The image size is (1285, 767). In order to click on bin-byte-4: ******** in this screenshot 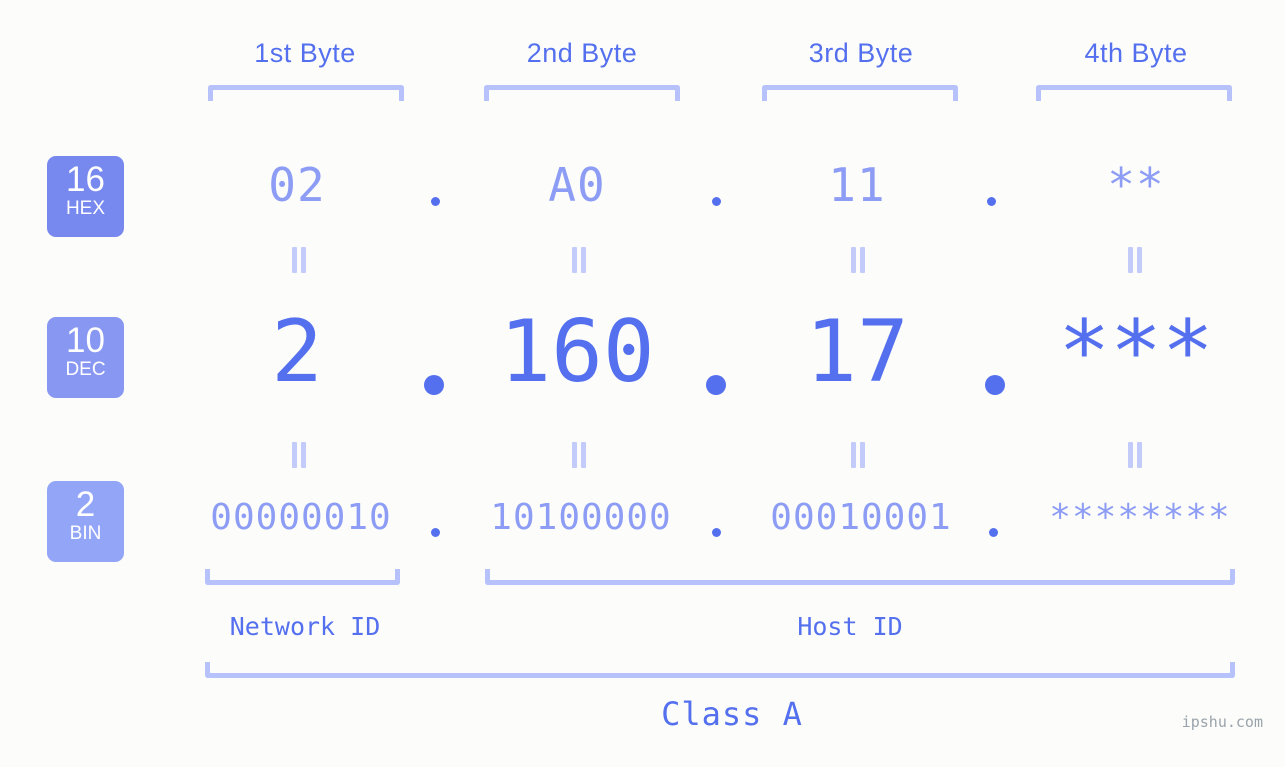, I will do `click(1140, 517)`.